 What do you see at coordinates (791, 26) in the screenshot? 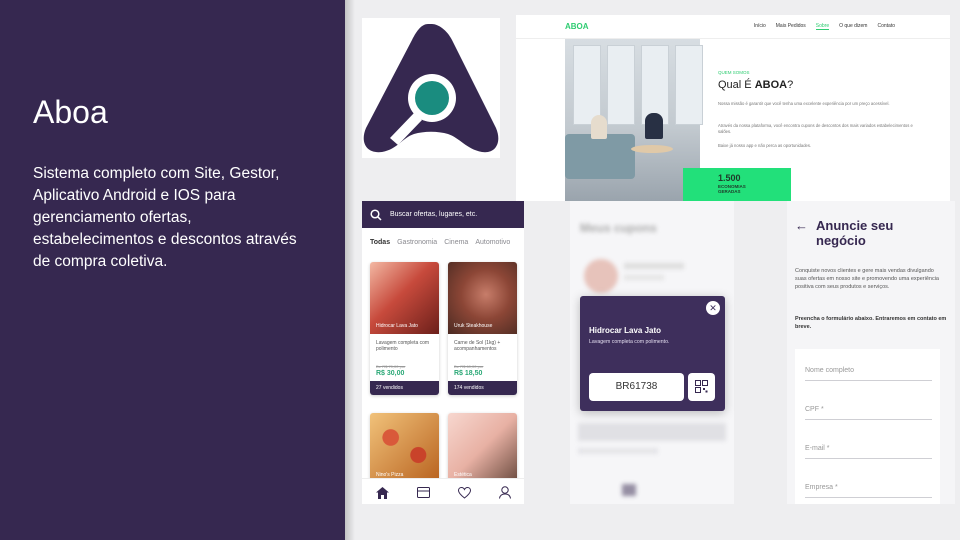
I see `nav-link-mais-pedidos: Mais Pedidos` at bounding box center [791, 26].